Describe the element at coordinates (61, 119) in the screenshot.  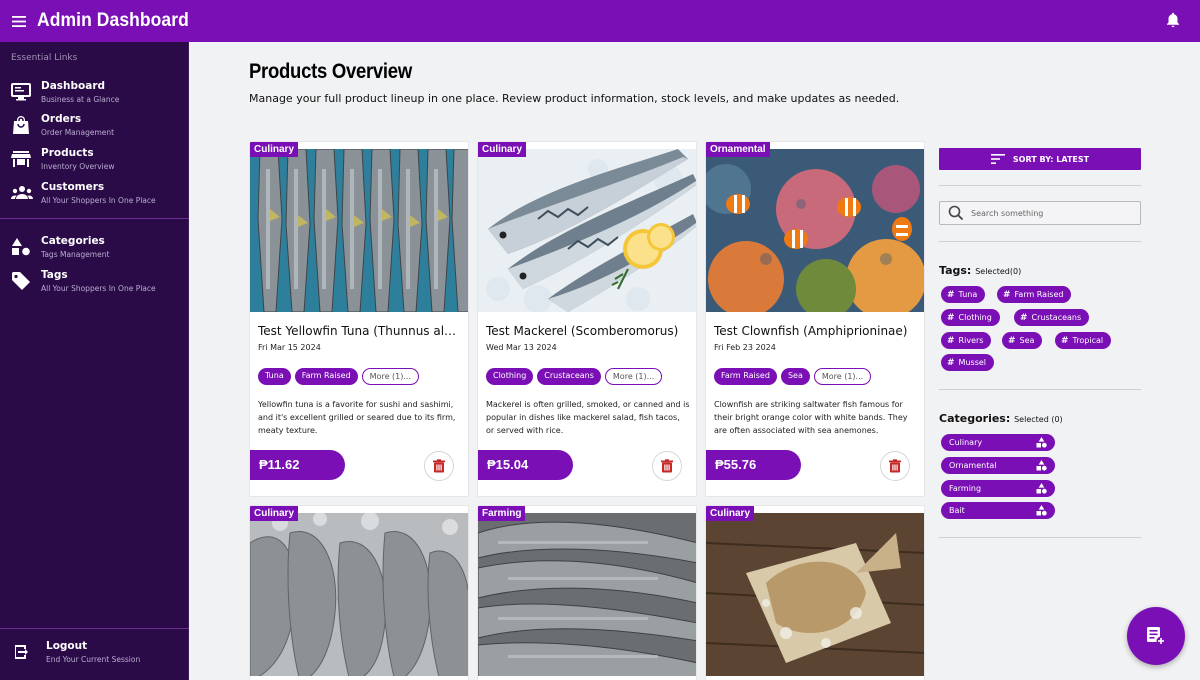
I see `sidebar-item-label: Orders` at that location.